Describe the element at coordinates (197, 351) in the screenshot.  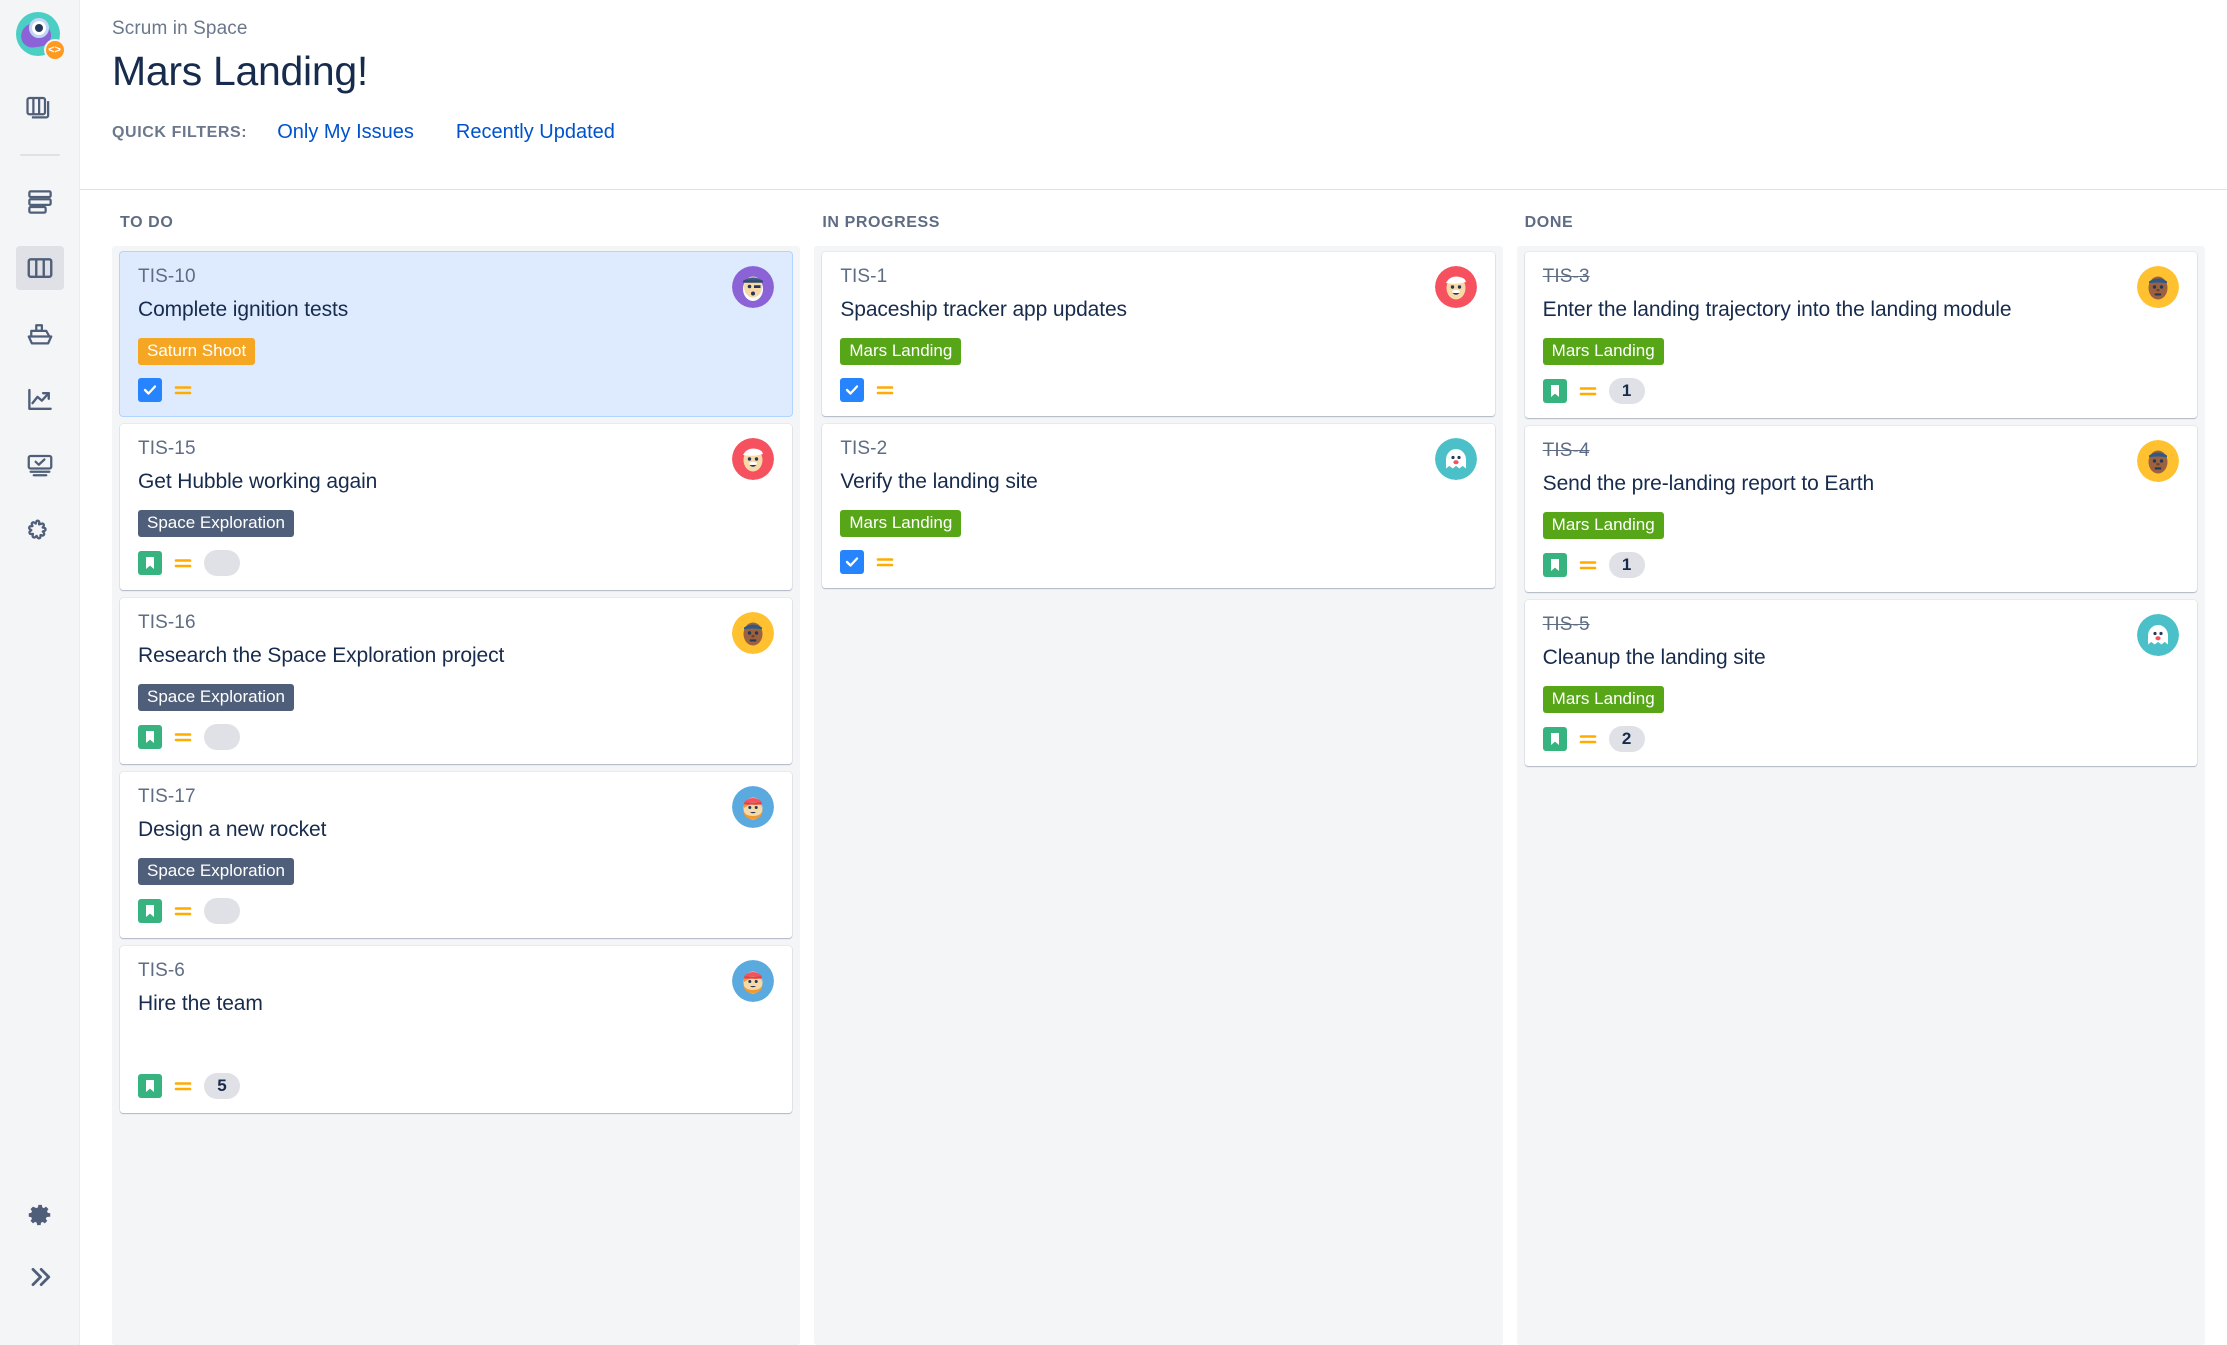
I see `epic-tag: Saturn Shoot` at that location.